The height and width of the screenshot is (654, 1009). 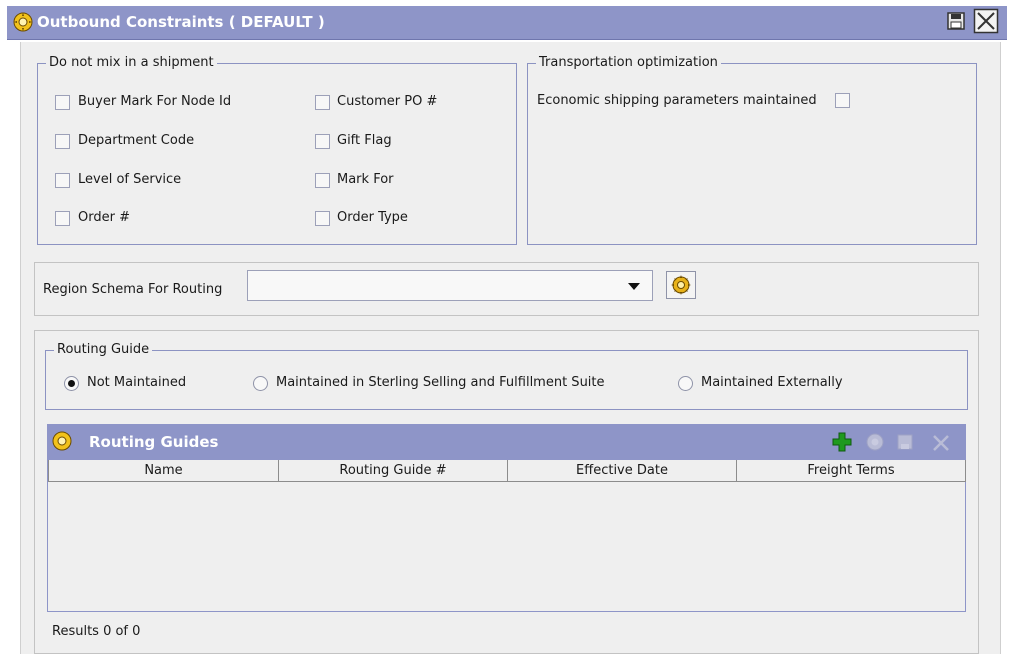 What do you see at coordinates (62, 141) in the screenshot?
I see `department-code-checkbox` at bounding box center [62, 141].